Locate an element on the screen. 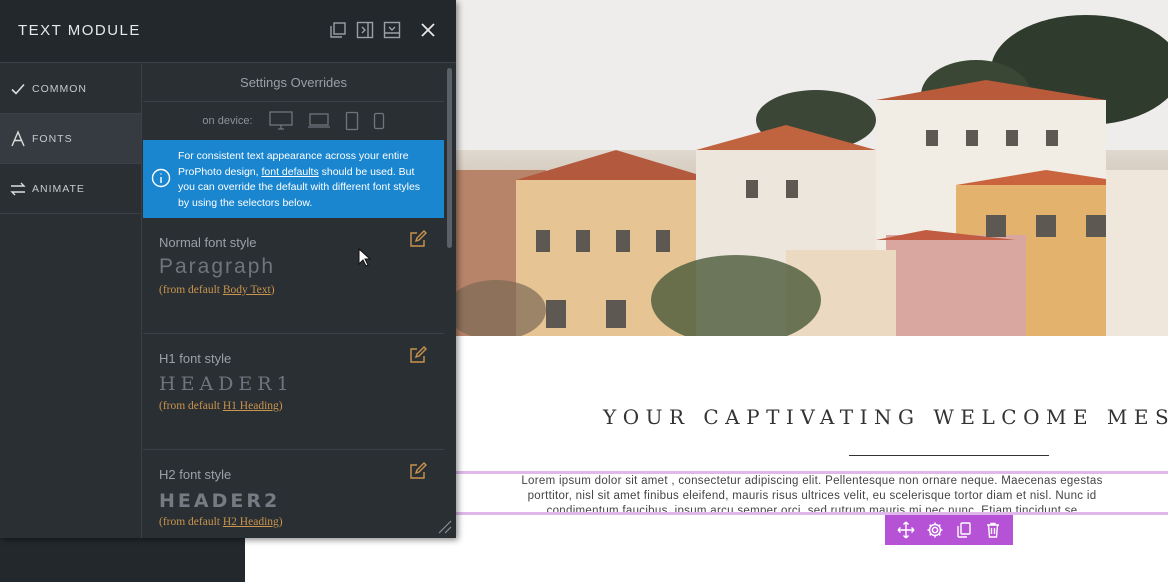 The width and height of the screenshot is (1168, 582). normal-font-source: (from default Body Text) is located at coordinates (217, 290).